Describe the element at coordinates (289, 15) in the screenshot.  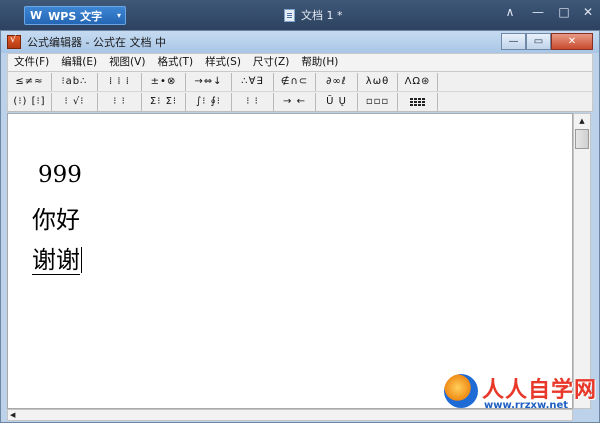
I see `document-icon` at that location.